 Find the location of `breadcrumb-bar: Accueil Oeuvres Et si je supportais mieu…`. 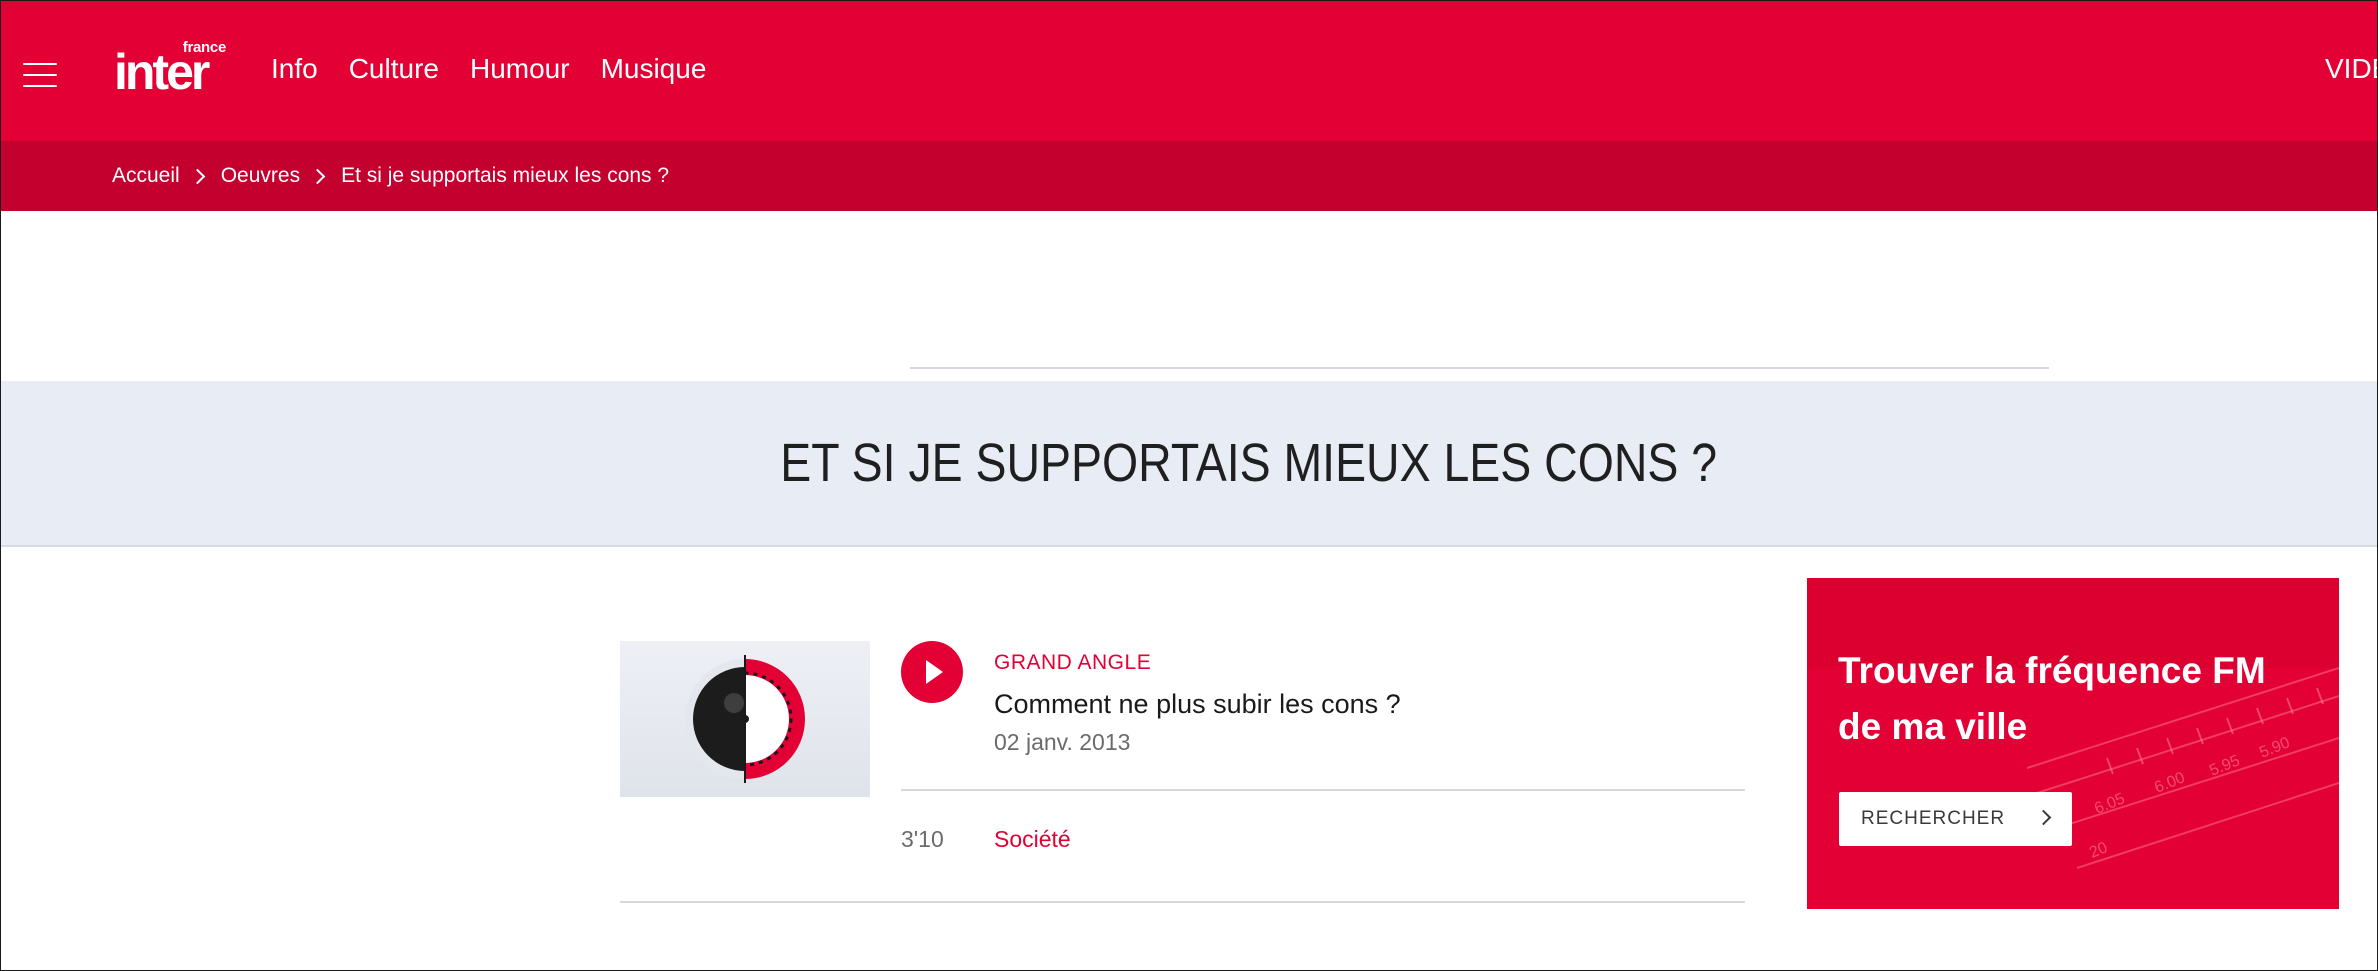

breadcrumb-bar: Accueil Oeuvres Et si je supportais mieu… is located at coordinates (1189, 176).